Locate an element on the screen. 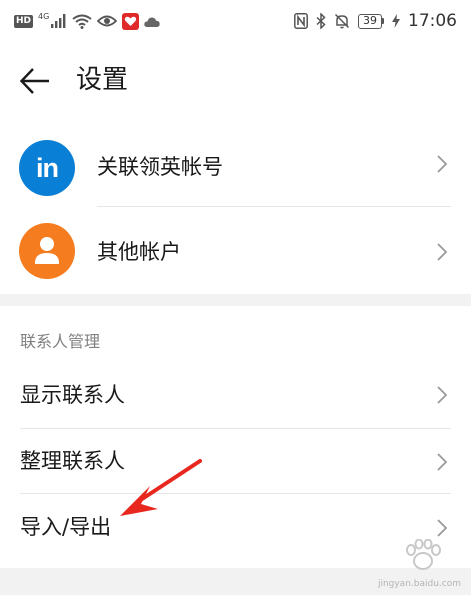  organize-contacts-label: 整理联系人 is located at coordinates (72, 461).